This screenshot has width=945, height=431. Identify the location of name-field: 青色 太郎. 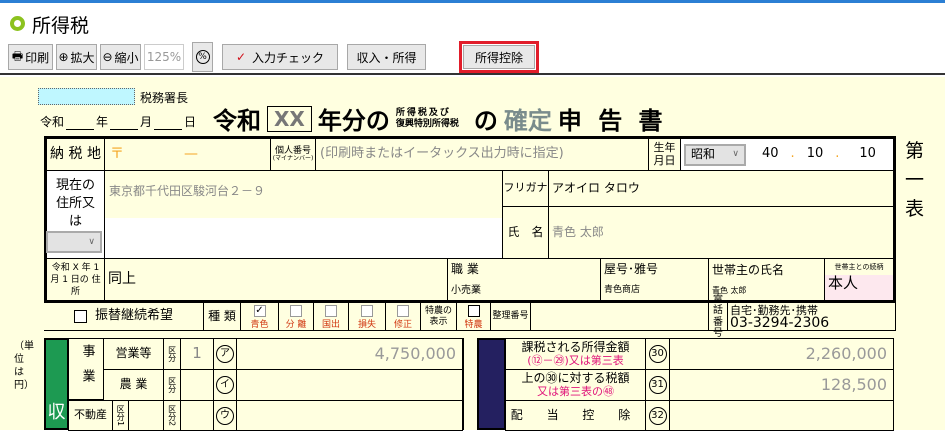
(722, 232).